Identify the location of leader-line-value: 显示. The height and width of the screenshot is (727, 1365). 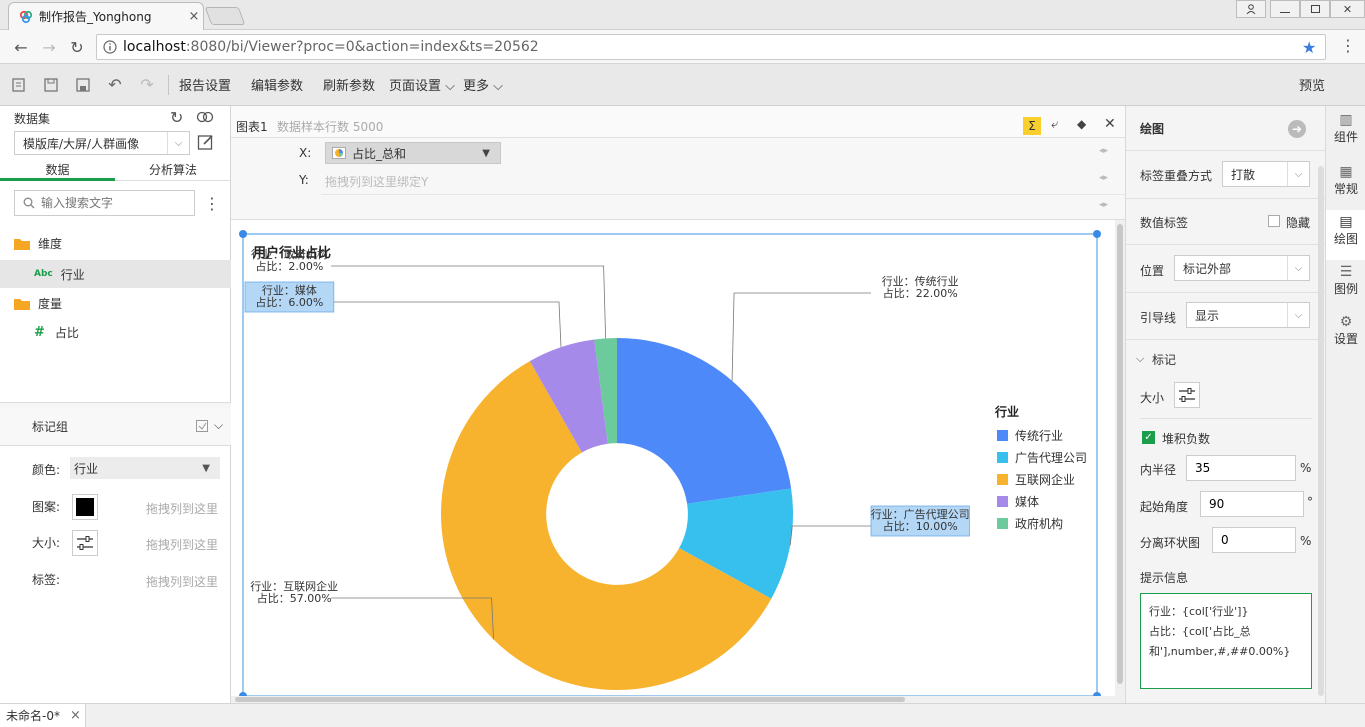
(1207, 315).